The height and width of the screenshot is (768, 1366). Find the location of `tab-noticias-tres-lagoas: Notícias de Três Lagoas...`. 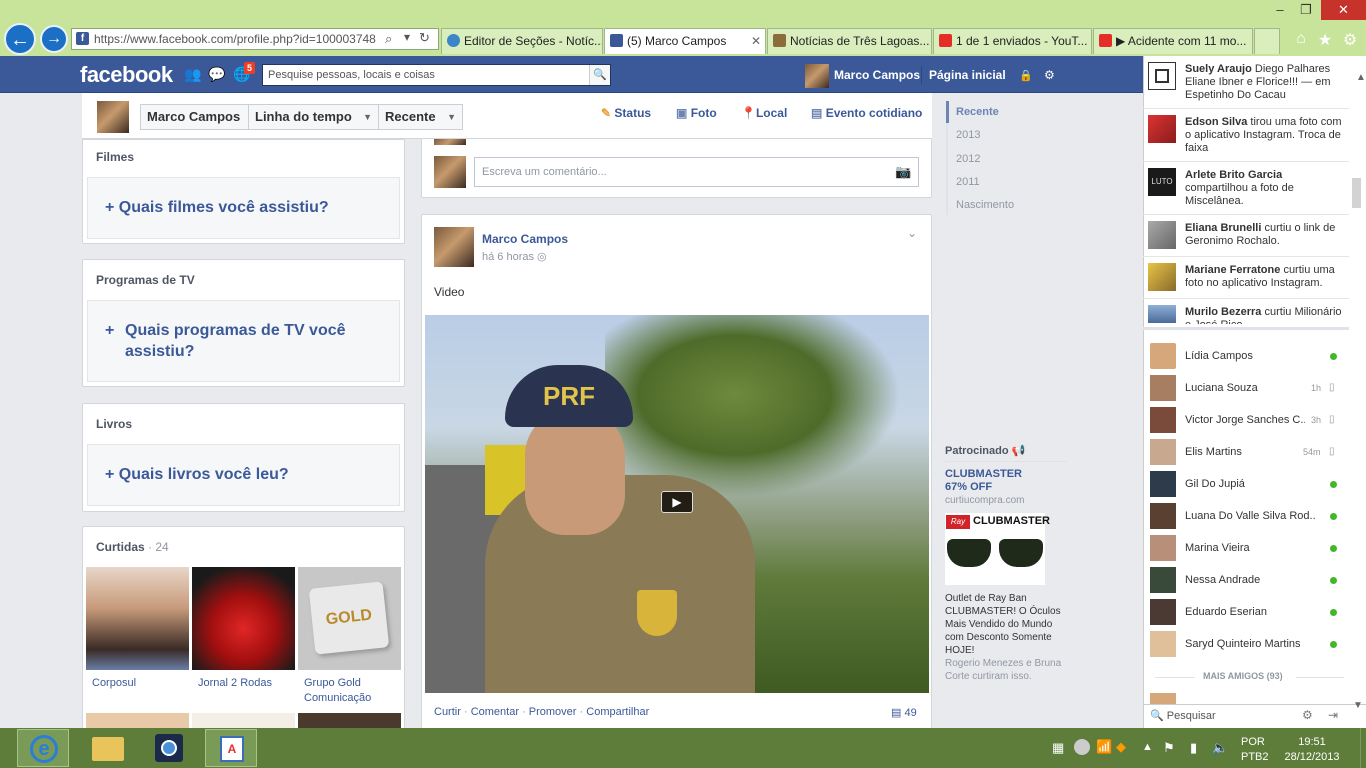

tab-noticias-tres-lagoas: Notícias de Três Lagoas... is located at coordinates (849, 41).